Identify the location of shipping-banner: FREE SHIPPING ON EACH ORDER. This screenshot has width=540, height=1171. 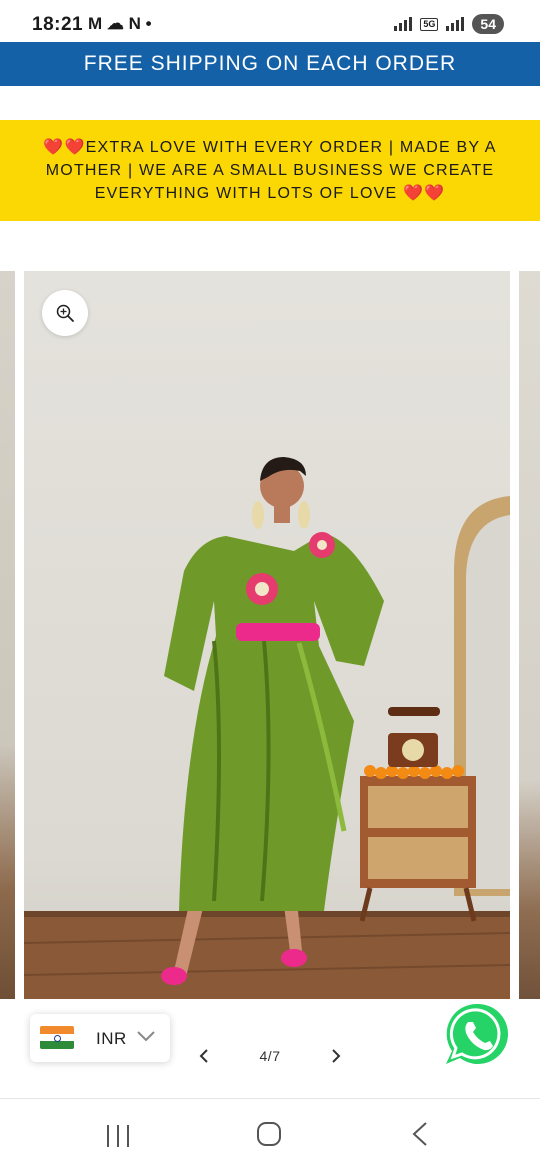
(270, 64).